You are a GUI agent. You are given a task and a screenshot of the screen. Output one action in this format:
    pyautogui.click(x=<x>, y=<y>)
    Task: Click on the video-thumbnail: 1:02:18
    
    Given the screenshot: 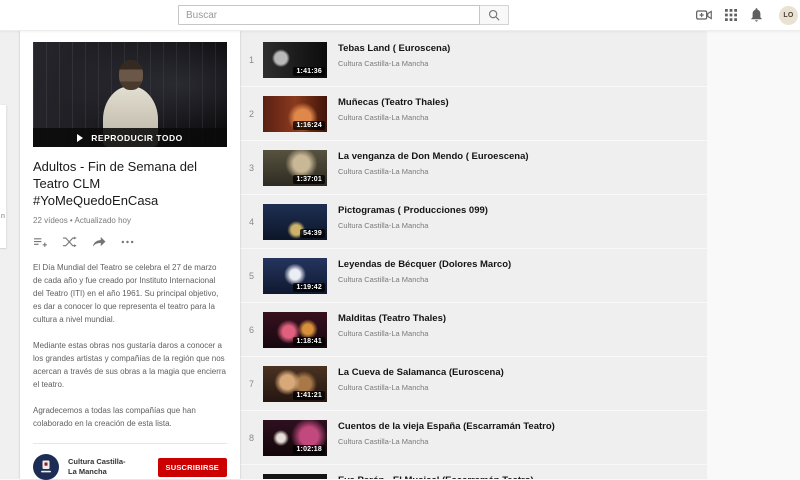 What is the action you would take?
    pyautogui.click(x=295, y=437)
    